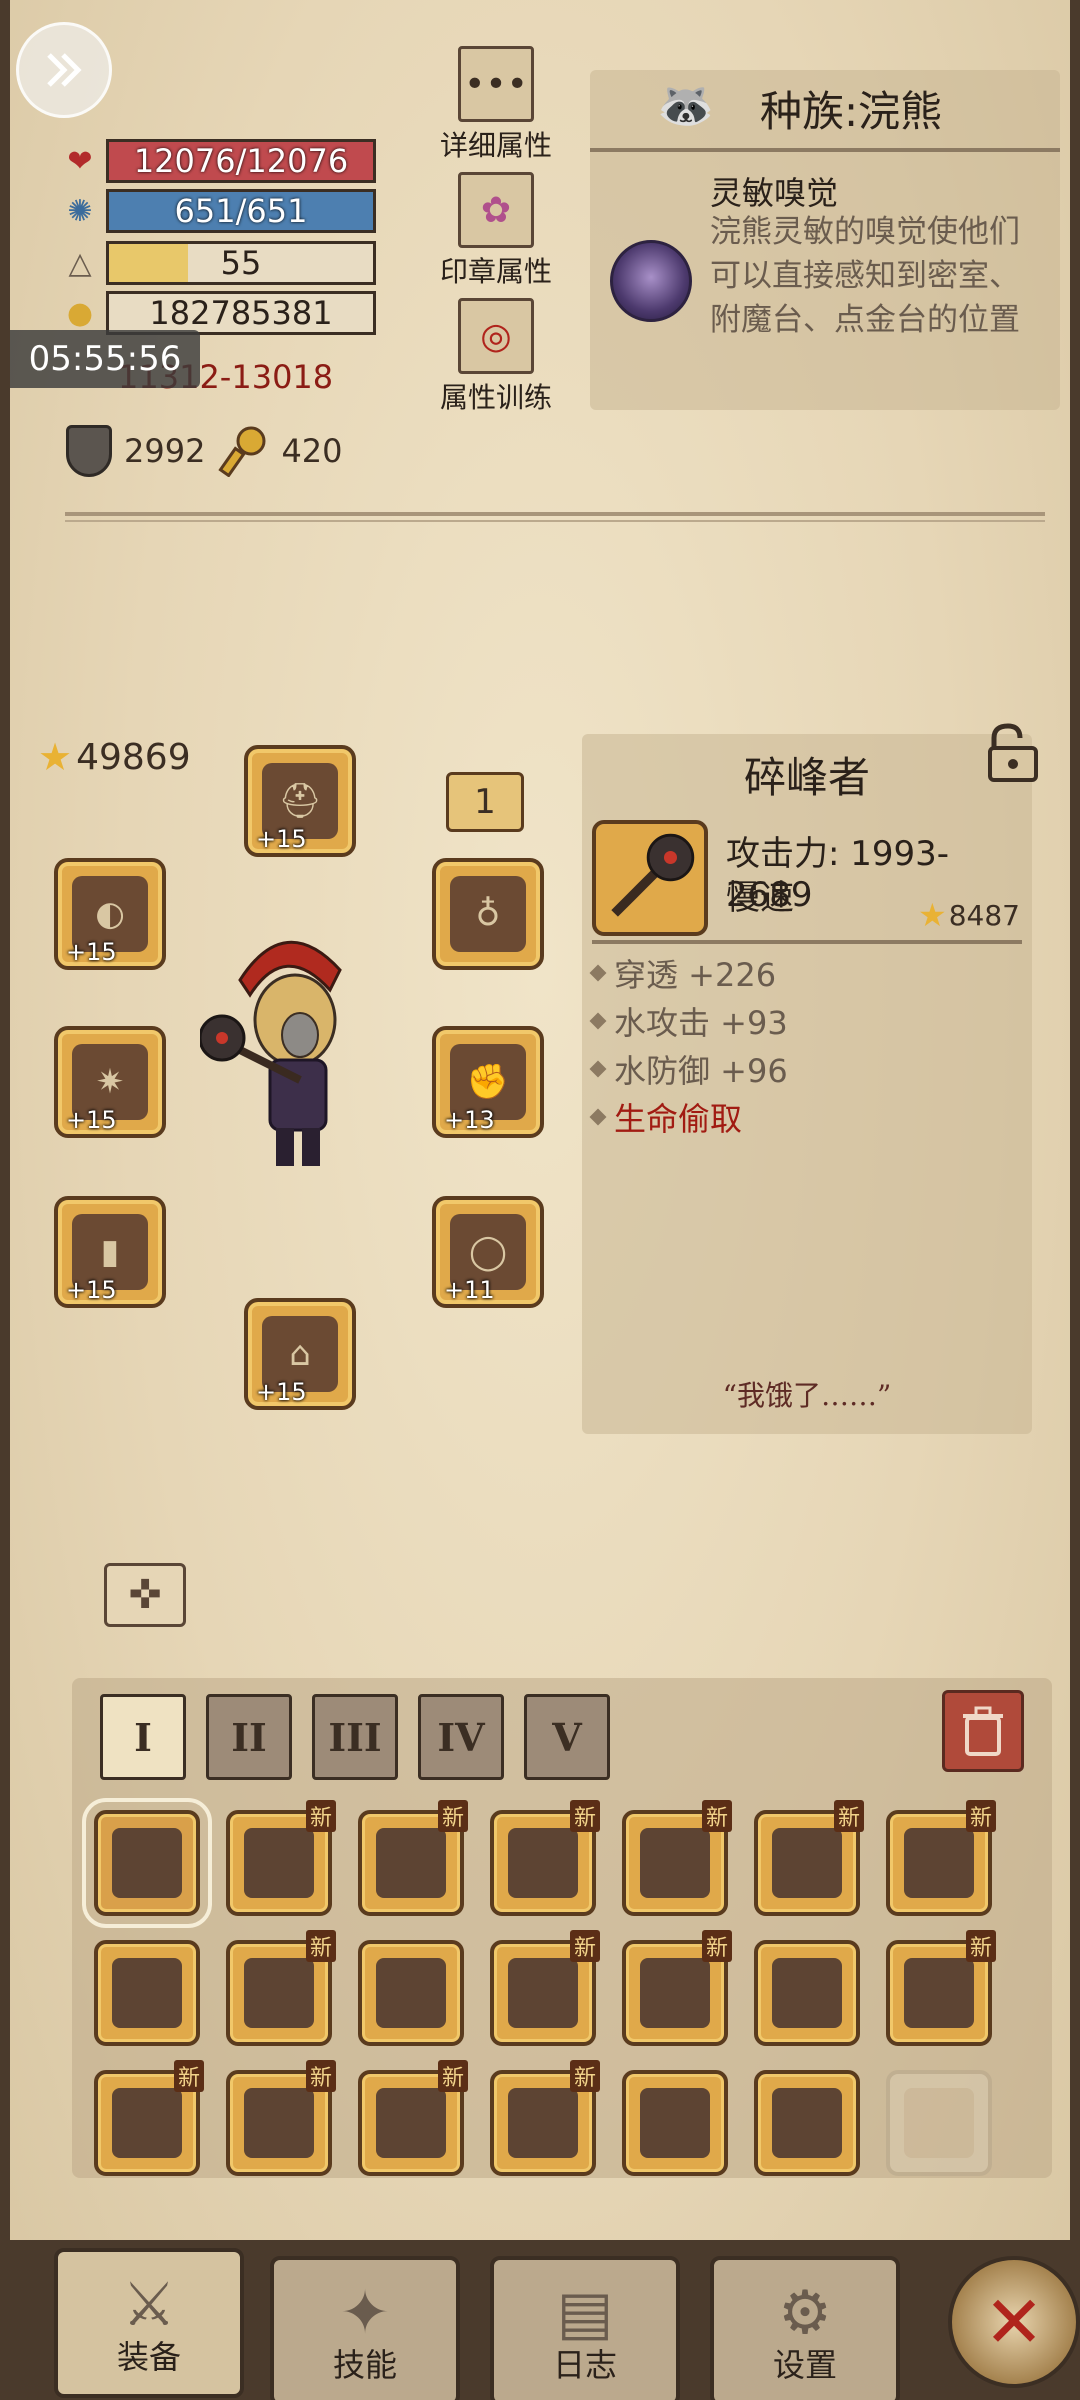  I want to click on detail-attributes-button: ••• 详细属性, so click(496, 105).